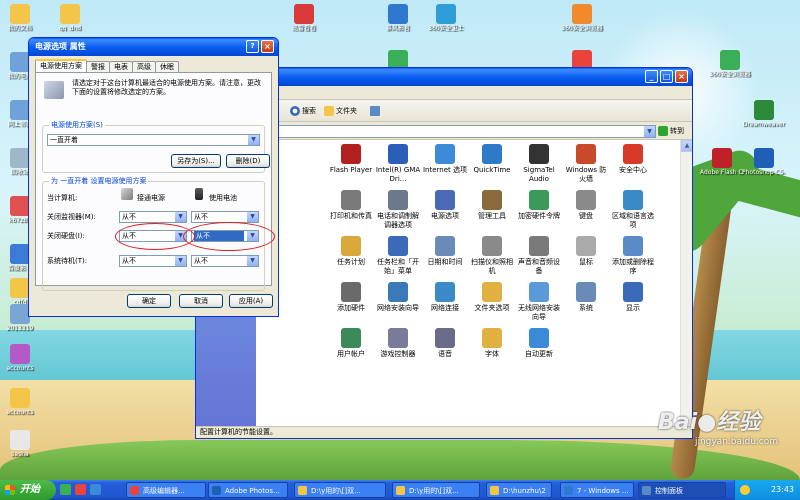  Describe the element at coordinates (586, 205) in the screenshot. I see `control-panel-item: 键盘` at that location.